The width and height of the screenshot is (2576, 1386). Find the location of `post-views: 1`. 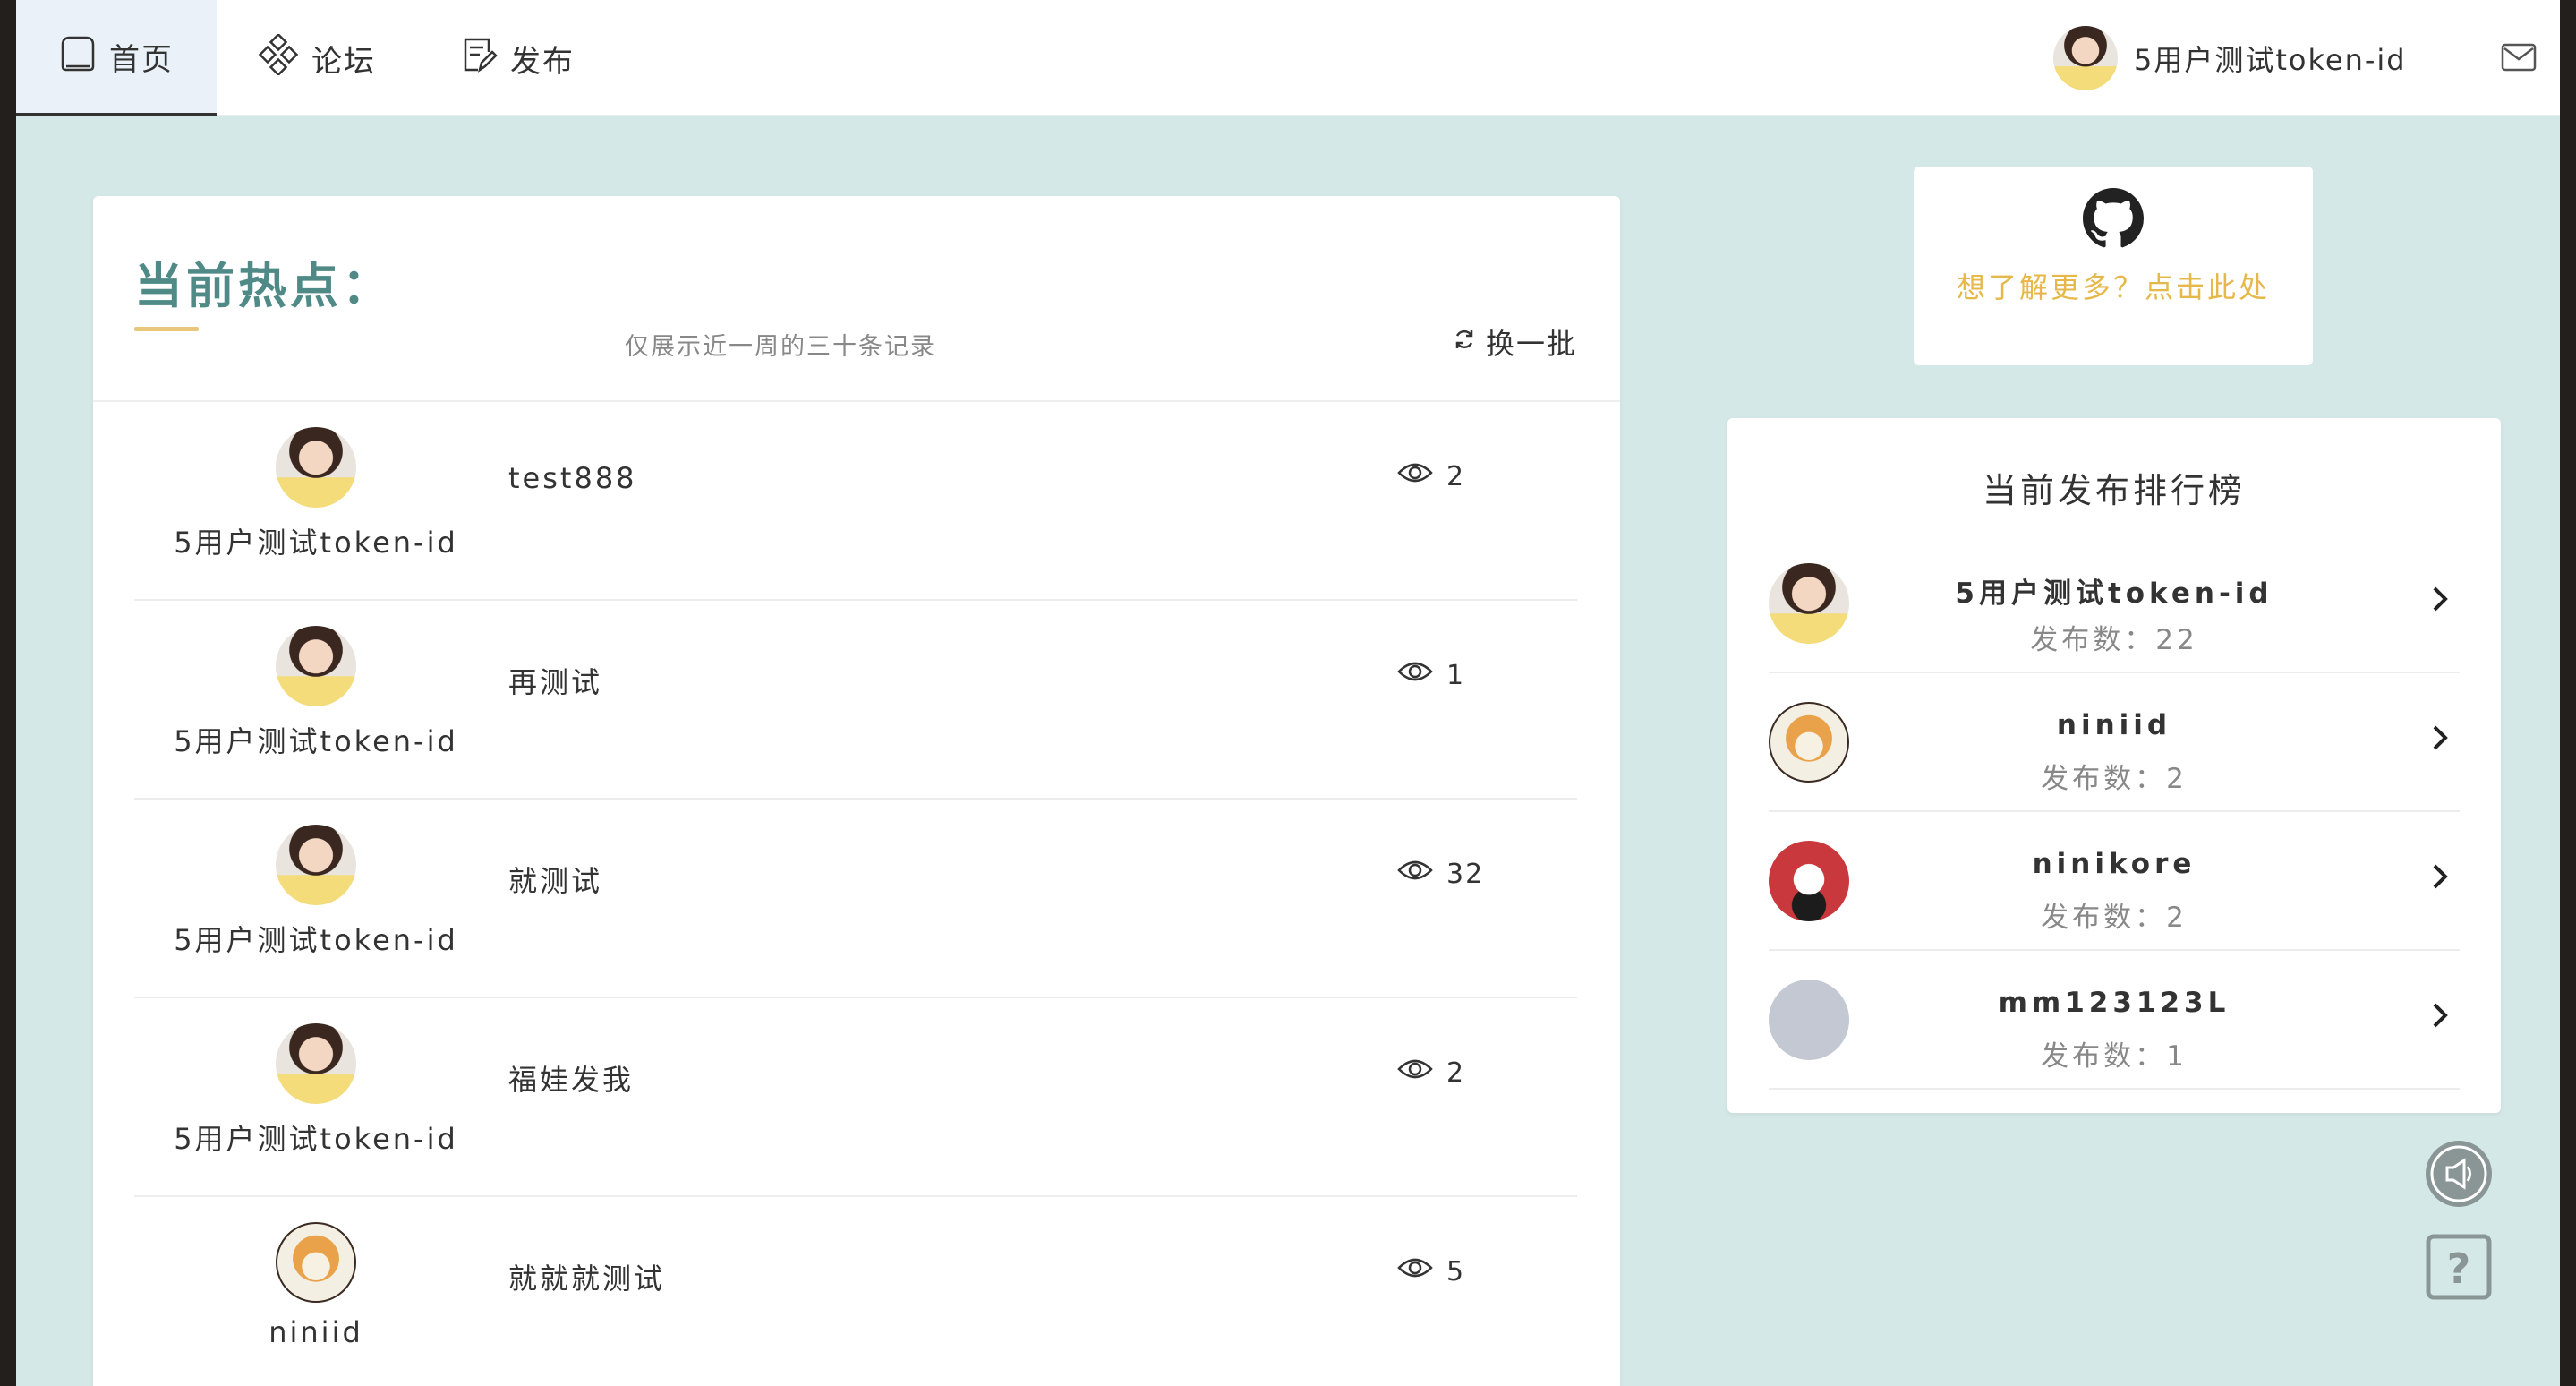

post-views: 1 is located at coordinates (1430, 675).